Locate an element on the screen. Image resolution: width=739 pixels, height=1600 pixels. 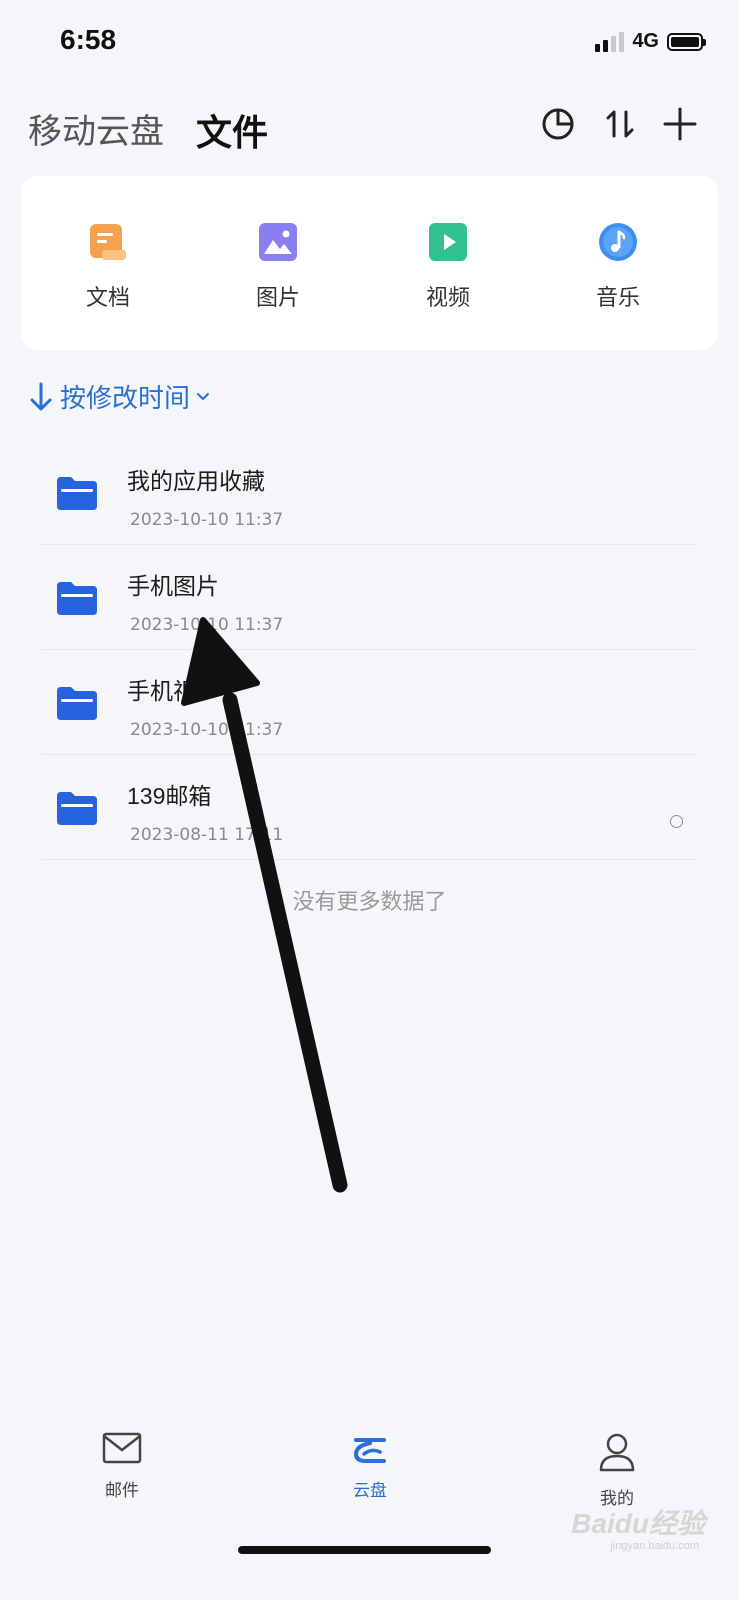
annotation-arrow-icon is located at coordinates (264, 905).